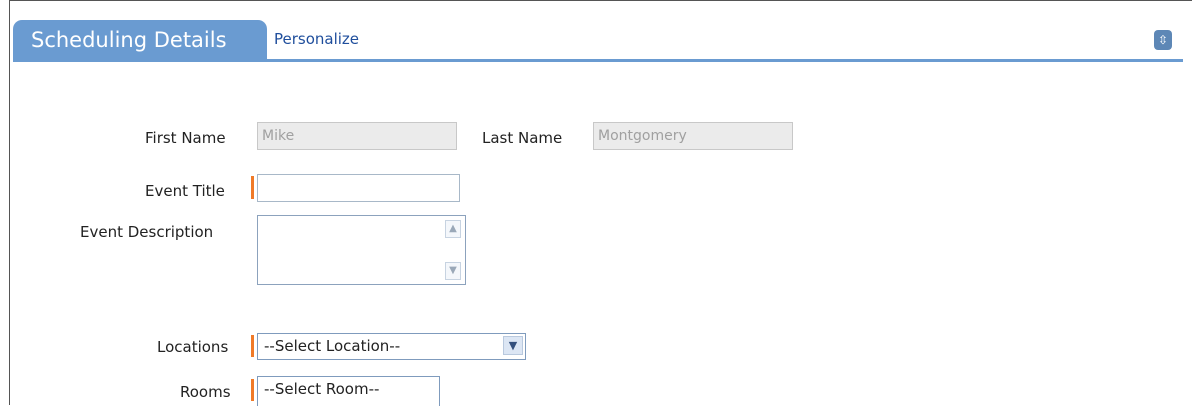 Image resolution: width=1192 pixels, height=406 pixels. Describe the element at coordinates (1163, 40) in the screenshot. I see `collapse-icon: ⇳` at that location.